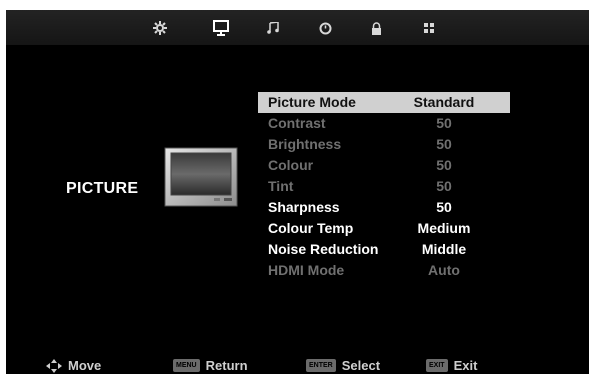  Describe the element at coordinates (311, 228) in the screenshot. I see `menu-label: Colour Temp` at that location.